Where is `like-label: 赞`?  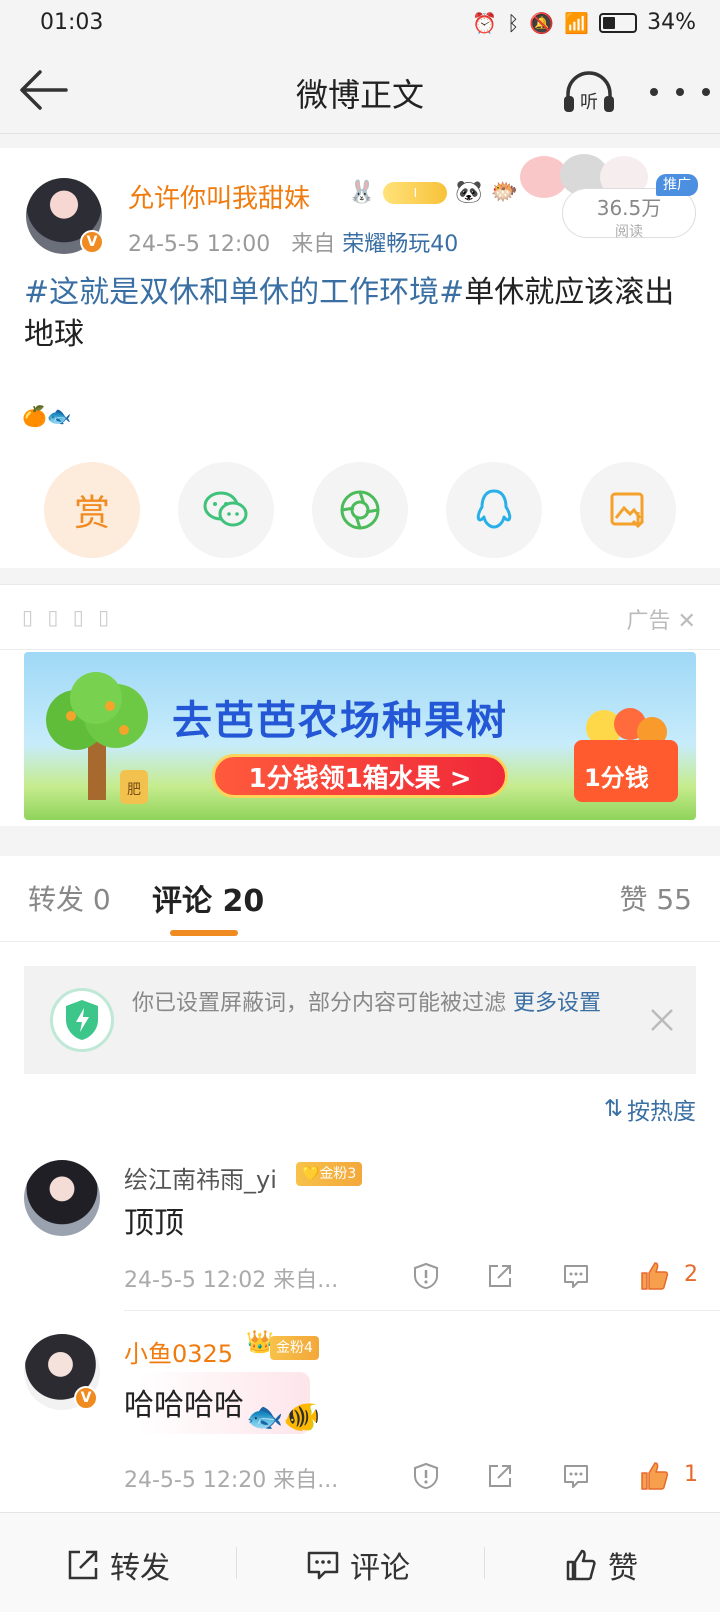 like-label: 赞 is located at coordinates (623, 1568).